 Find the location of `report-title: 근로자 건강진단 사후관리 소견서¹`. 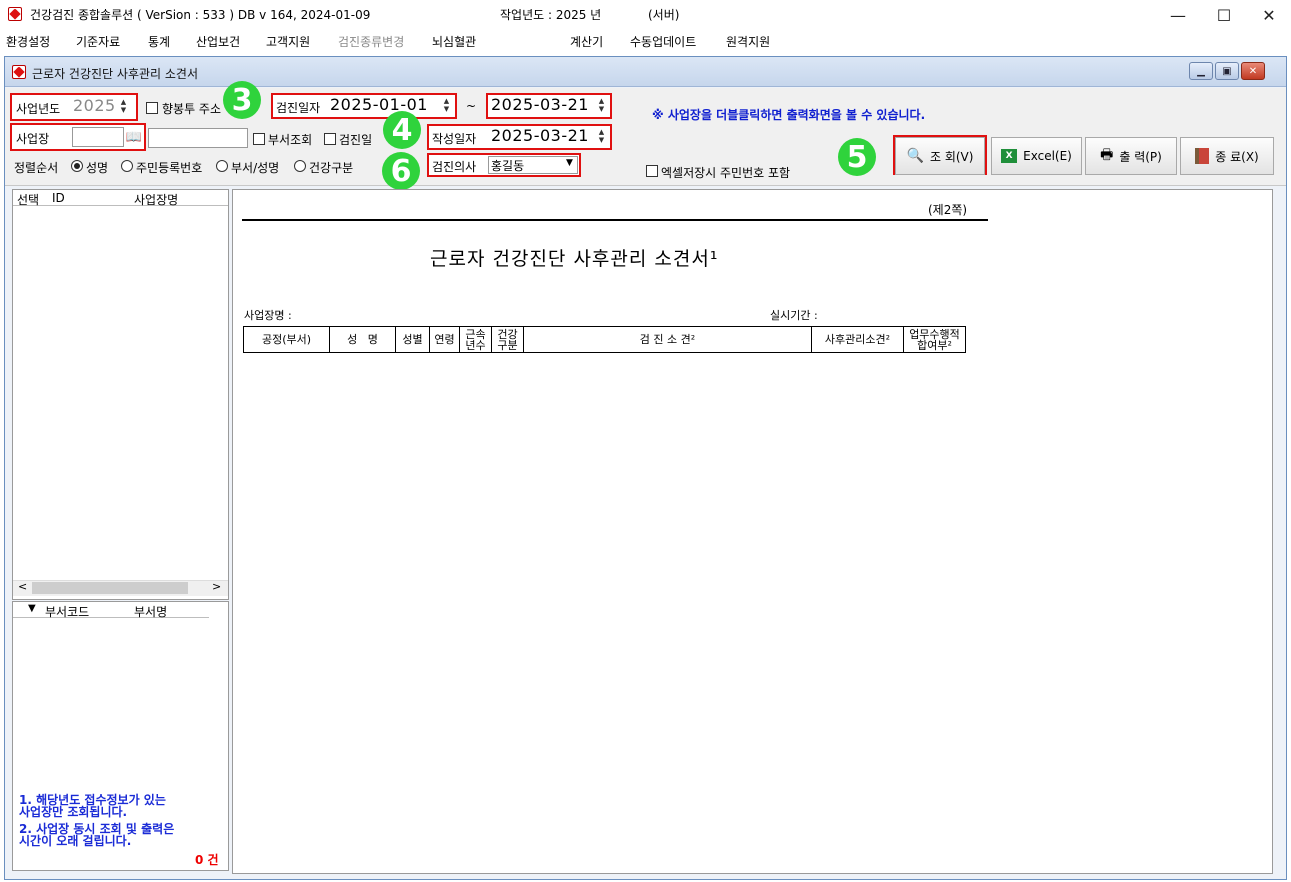

report-title: 근로자 건강진단 사후관리 소견서¹ is located at coordinates (574, 259).